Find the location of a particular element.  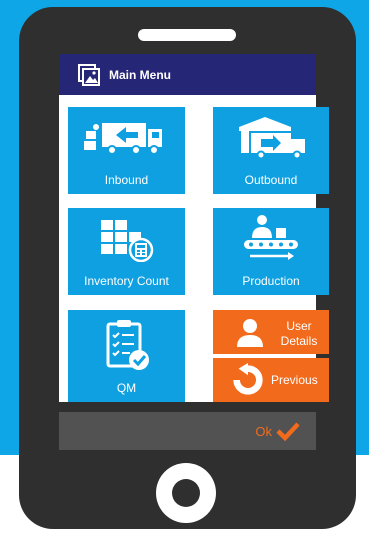

home-button-inner is located at coordinates (186, 493).